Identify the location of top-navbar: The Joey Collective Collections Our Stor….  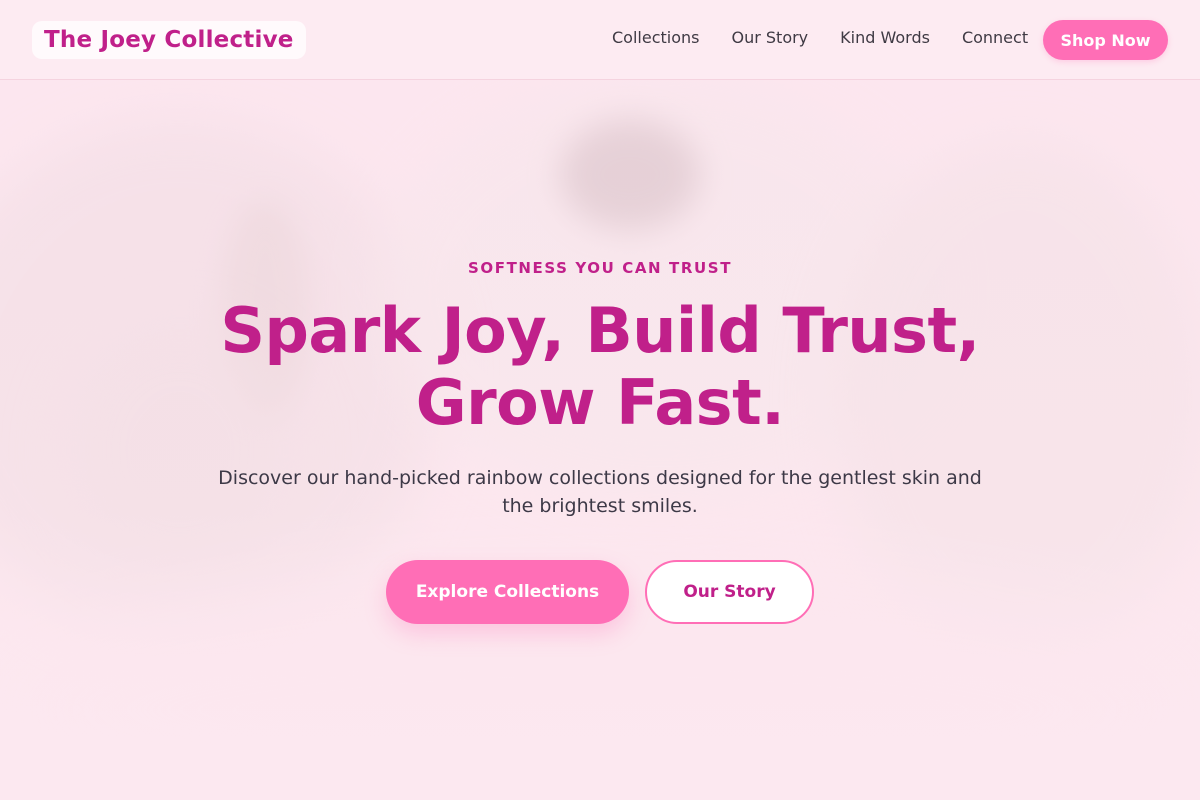
(600, 40).